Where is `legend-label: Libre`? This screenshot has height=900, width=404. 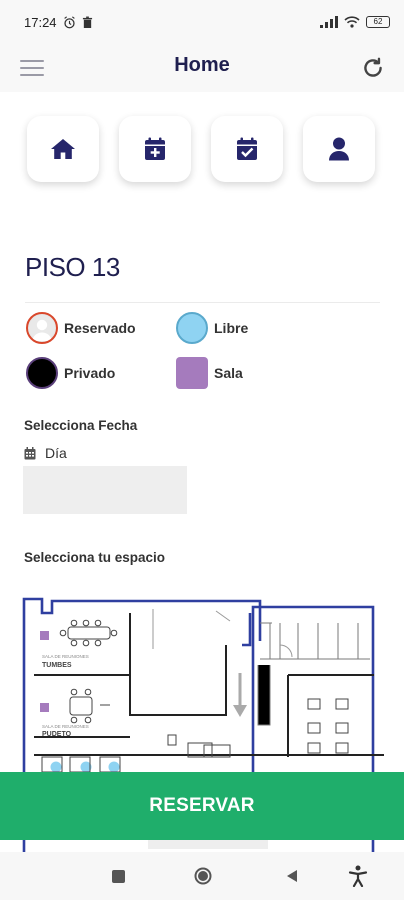
legend-label: Libre is located at coordinates (231, 328).